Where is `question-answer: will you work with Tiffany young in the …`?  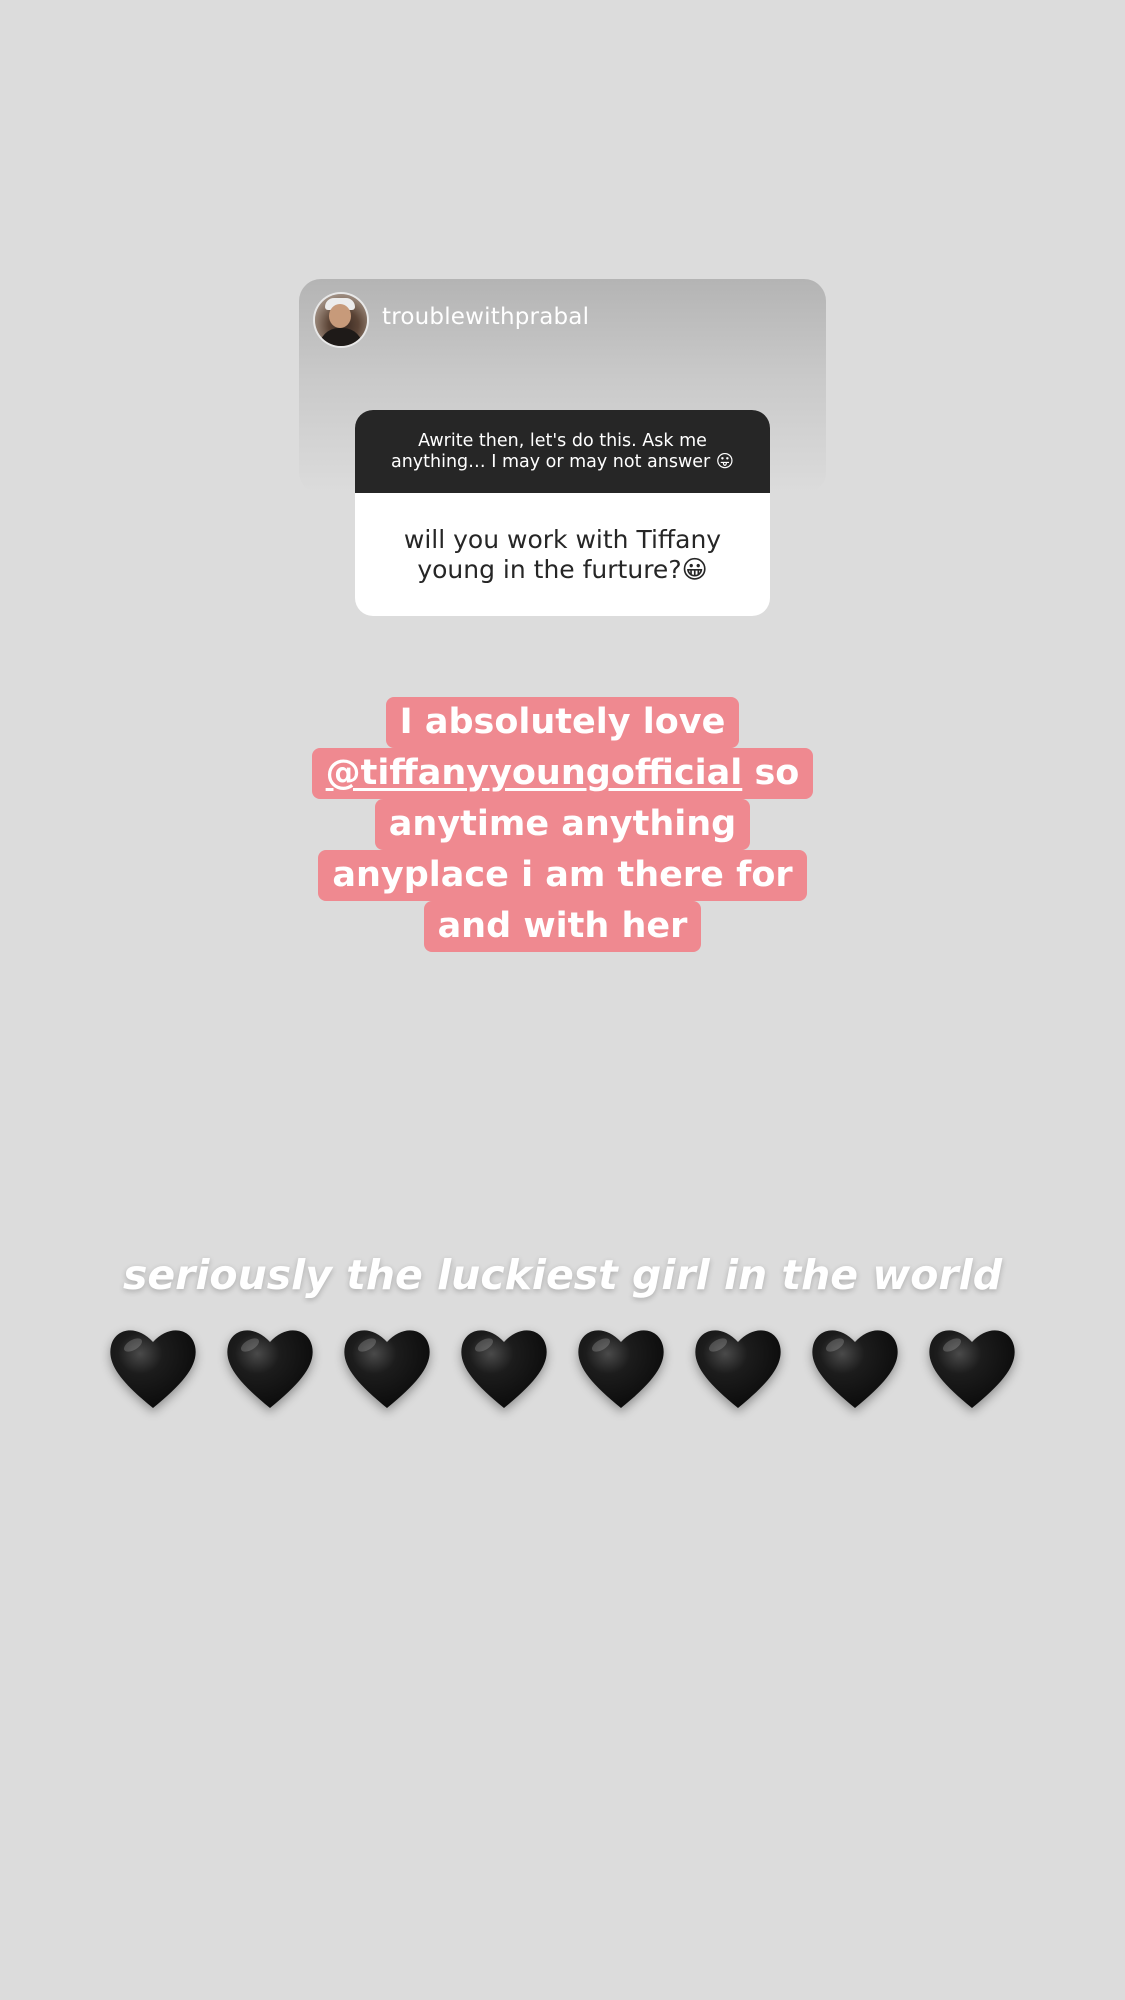
question-answer: will you work with Tiffany young in the … is located at coordinates (562, 554).